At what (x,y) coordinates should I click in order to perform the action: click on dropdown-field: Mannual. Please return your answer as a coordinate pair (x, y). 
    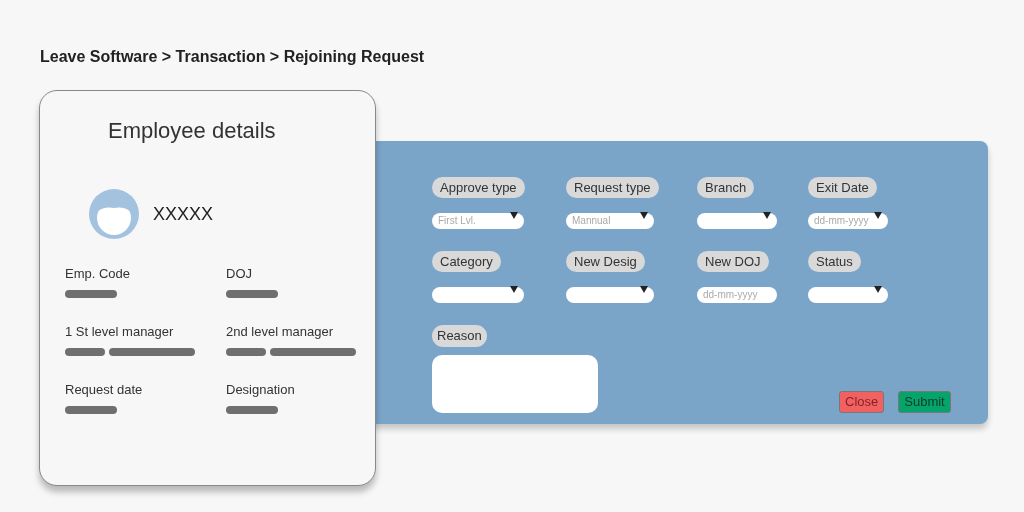
    Looking at the image, I should click on (610, 220).